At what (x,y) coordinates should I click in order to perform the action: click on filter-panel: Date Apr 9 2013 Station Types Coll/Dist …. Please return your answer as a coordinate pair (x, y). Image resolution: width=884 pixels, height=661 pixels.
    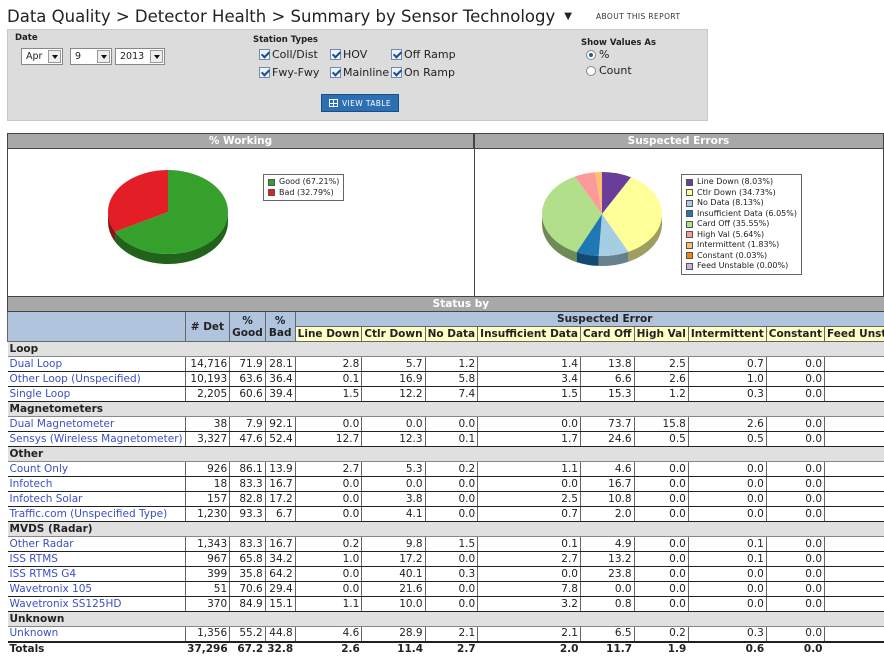
    Looking at the image, I should click on (357, 75).